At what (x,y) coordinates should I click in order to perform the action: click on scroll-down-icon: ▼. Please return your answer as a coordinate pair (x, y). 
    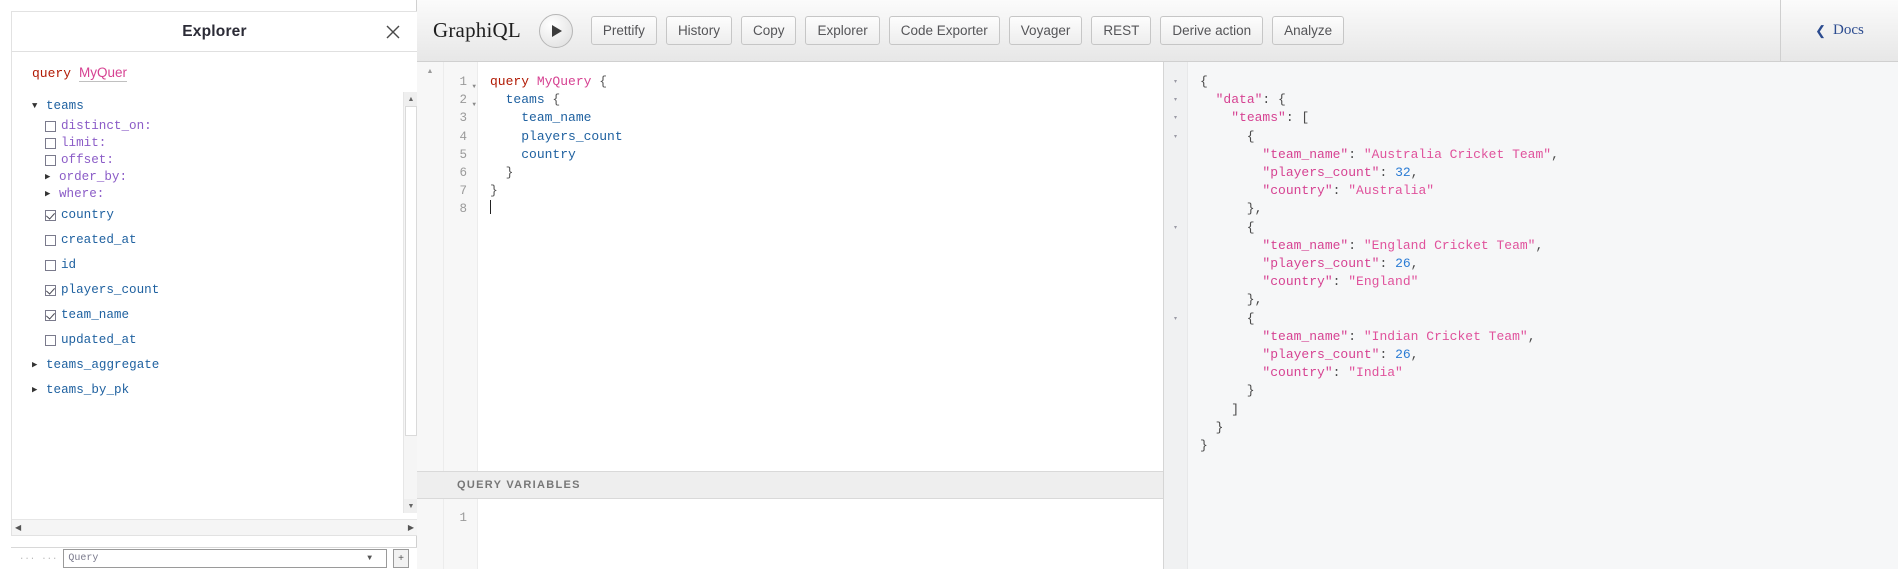
    Looking at the image, I should click on (410, 506).